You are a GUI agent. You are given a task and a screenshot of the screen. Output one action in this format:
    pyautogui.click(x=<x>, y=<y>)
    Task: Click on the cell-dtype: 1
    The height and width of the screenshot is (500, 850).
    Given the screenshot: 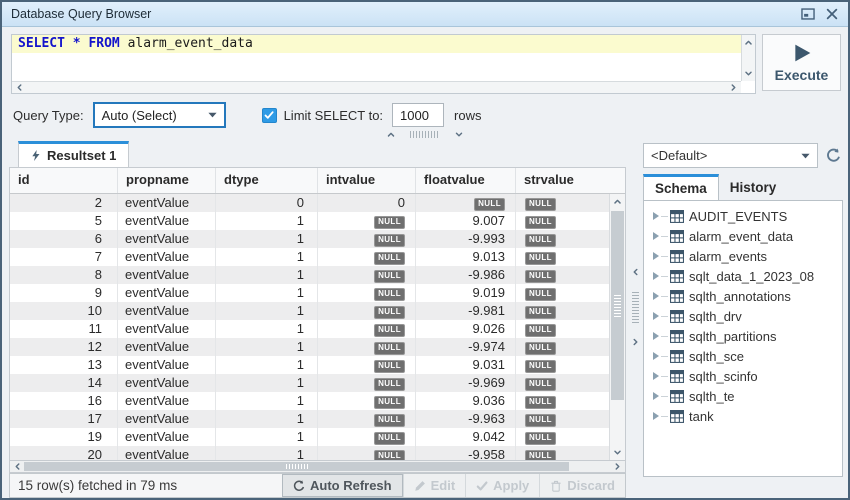 What is the action you would take?
    pyautogui.click(x=267, y=419)
    